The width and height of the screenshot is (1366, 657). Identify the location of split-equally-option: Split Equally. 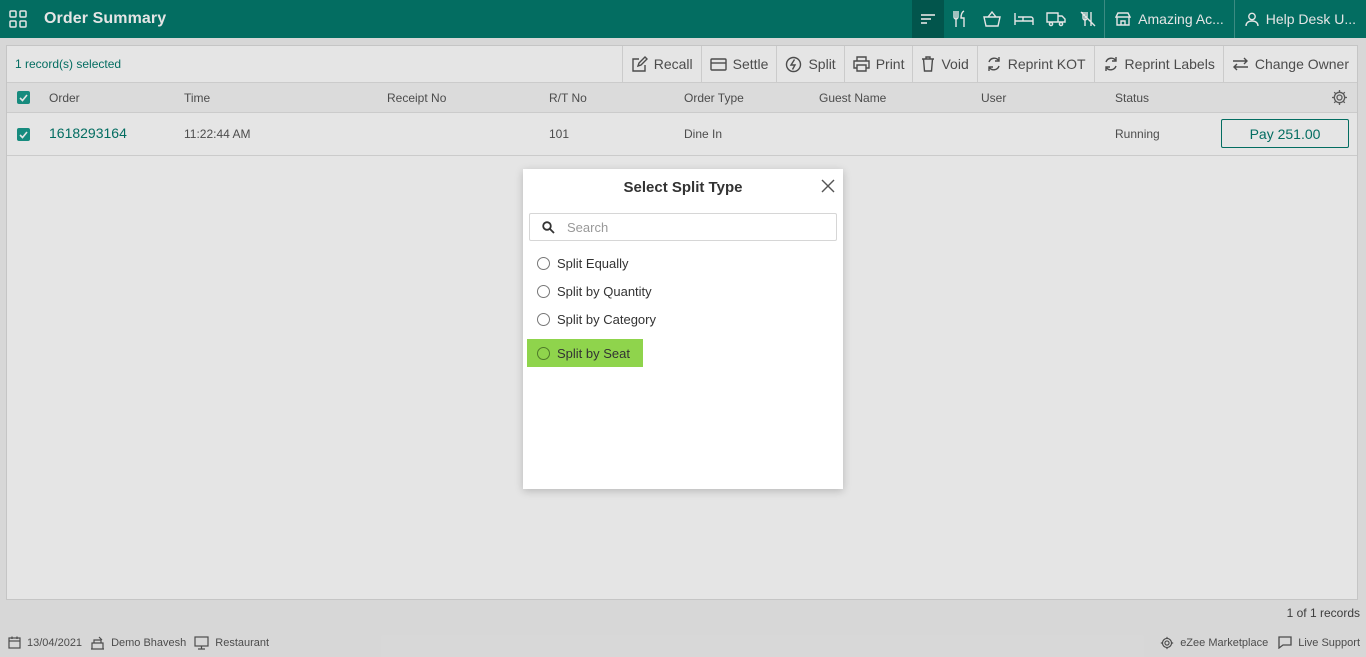
(578, 263).